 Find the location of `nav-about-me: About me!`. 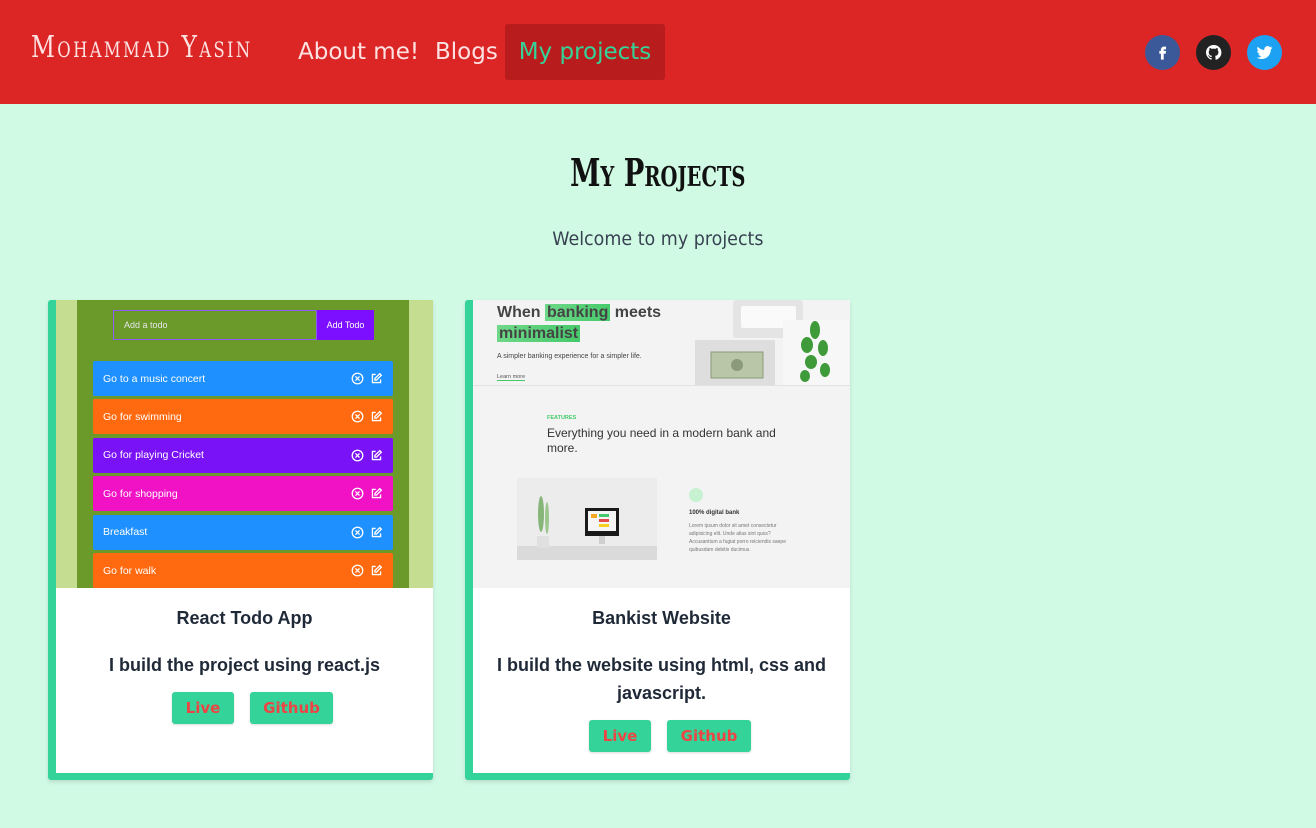

nav-about-me: About me! is located at coordinates (358, 52).